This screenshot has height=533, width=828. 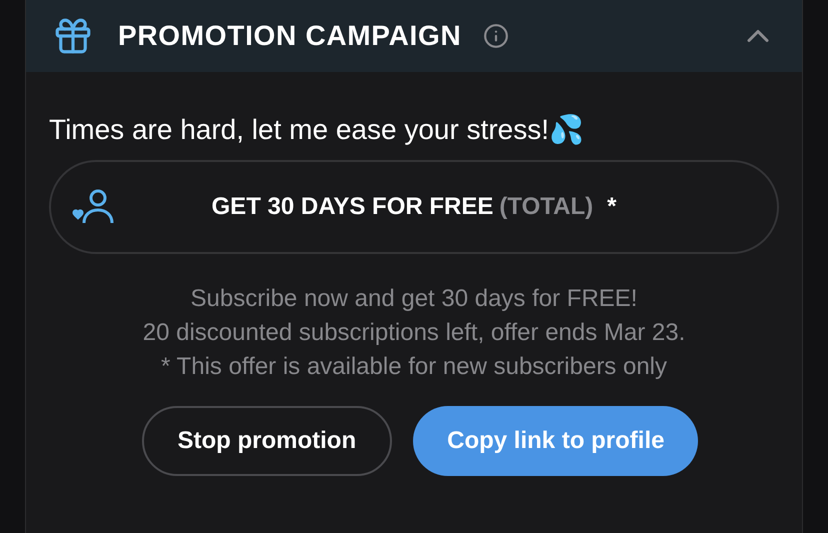 What do you see at coordinates (414, 299) in the screenshot?
I see `offer-description: Subscribe now and get 30 days for FREE!` at bounding box center [414, 299].